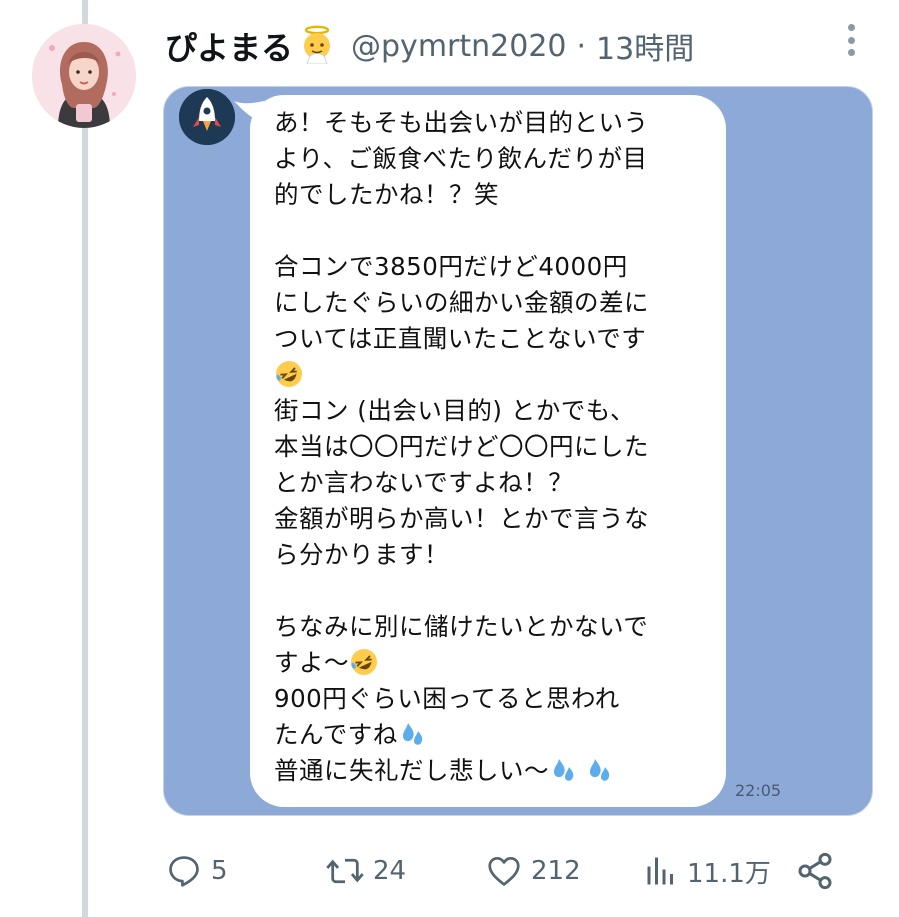  I want to click on heart-icon, so click(504, 871).